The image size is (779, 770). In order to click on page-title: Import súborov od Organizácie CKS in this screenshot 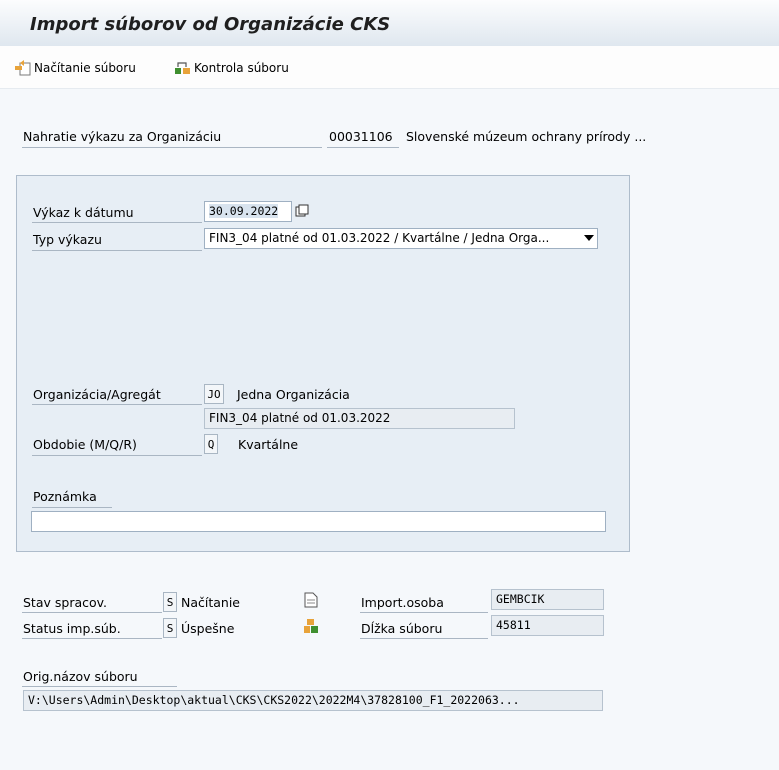, I will do `click(210, 24)`.